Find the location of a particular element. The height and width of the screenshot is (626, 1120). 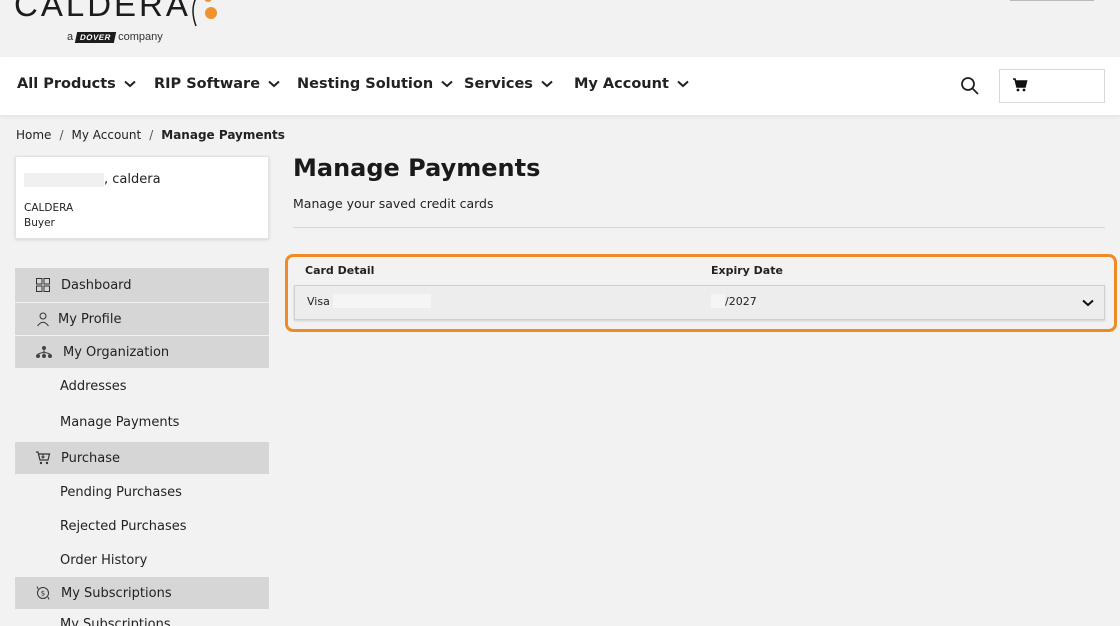

nav-label: Nesting Solution is located at coordinates (365, 84).